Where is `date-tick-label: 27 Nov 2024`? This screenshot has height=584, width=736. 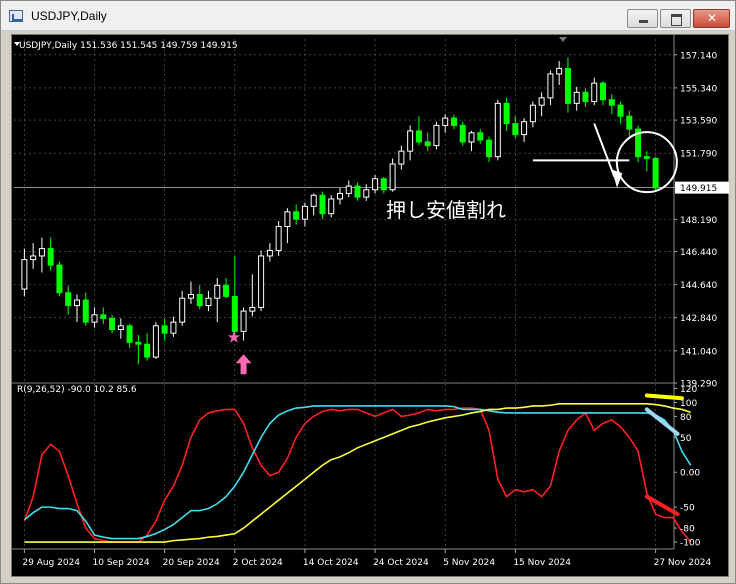
date-tick-label: 27 Nov 2024 is located at coordinates (683, 563).